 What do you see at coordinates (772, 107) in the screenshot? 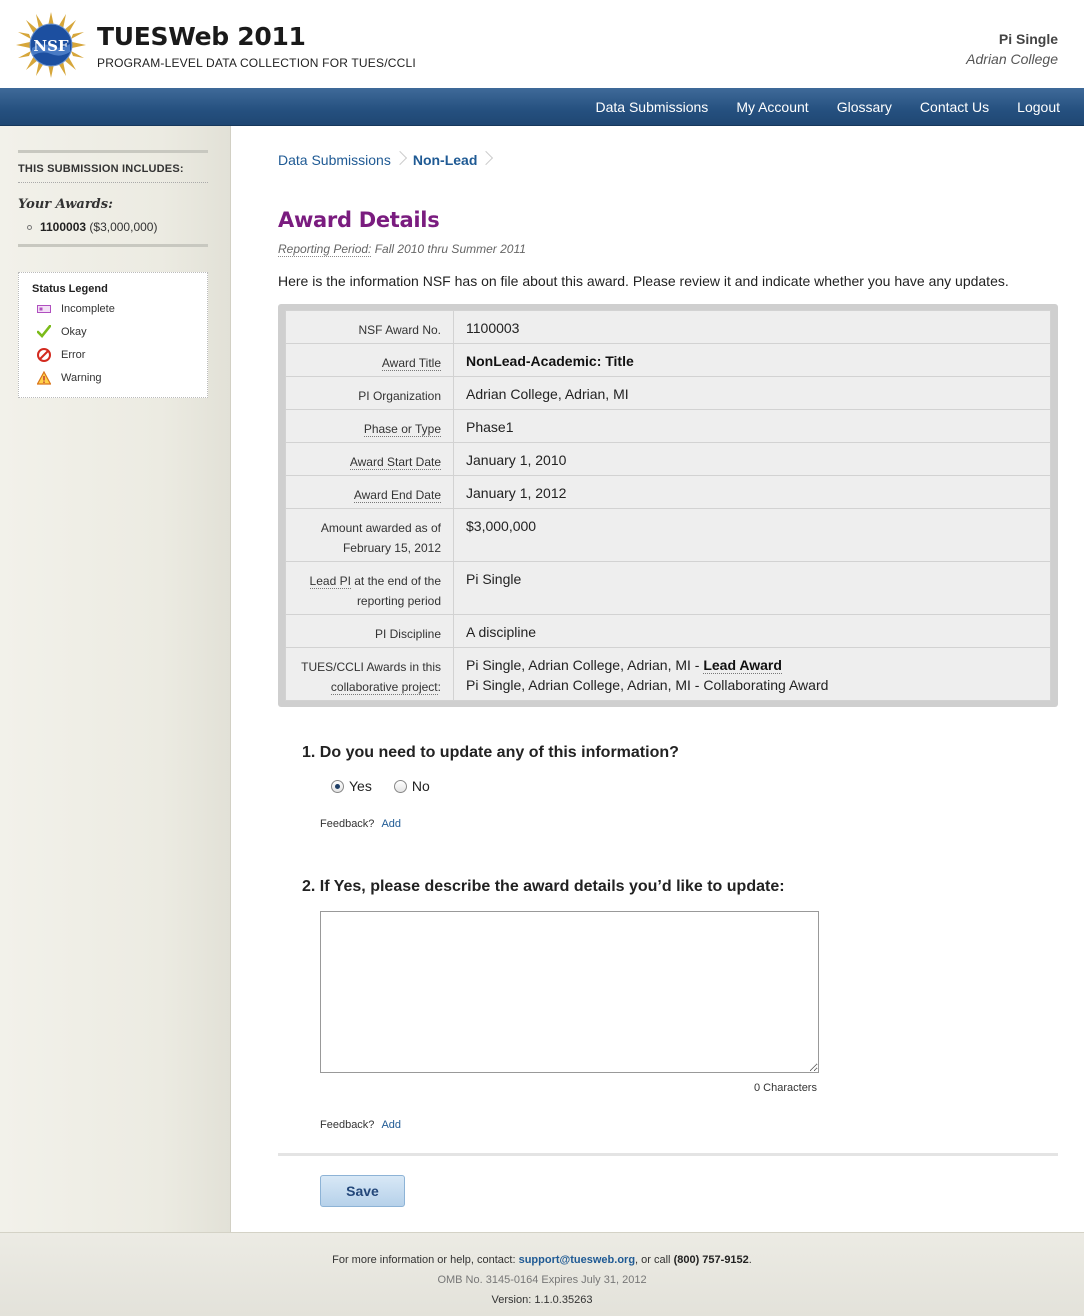
I see `nav-my-account: My Account` at bounding box center [772, 107].